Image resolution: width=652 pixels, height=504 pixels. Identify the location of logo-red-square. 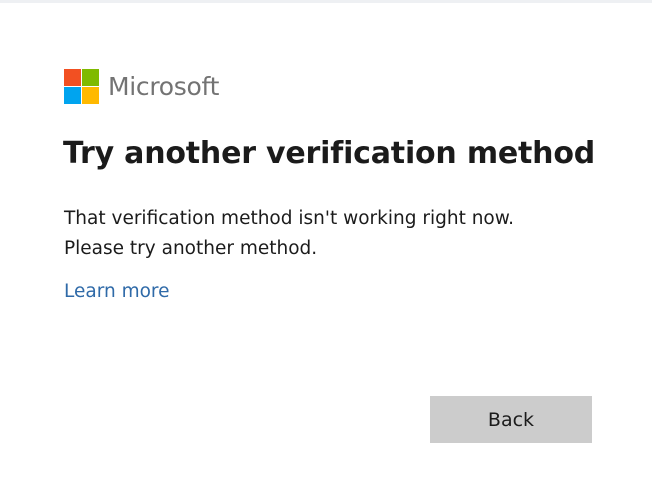
(72, 77).